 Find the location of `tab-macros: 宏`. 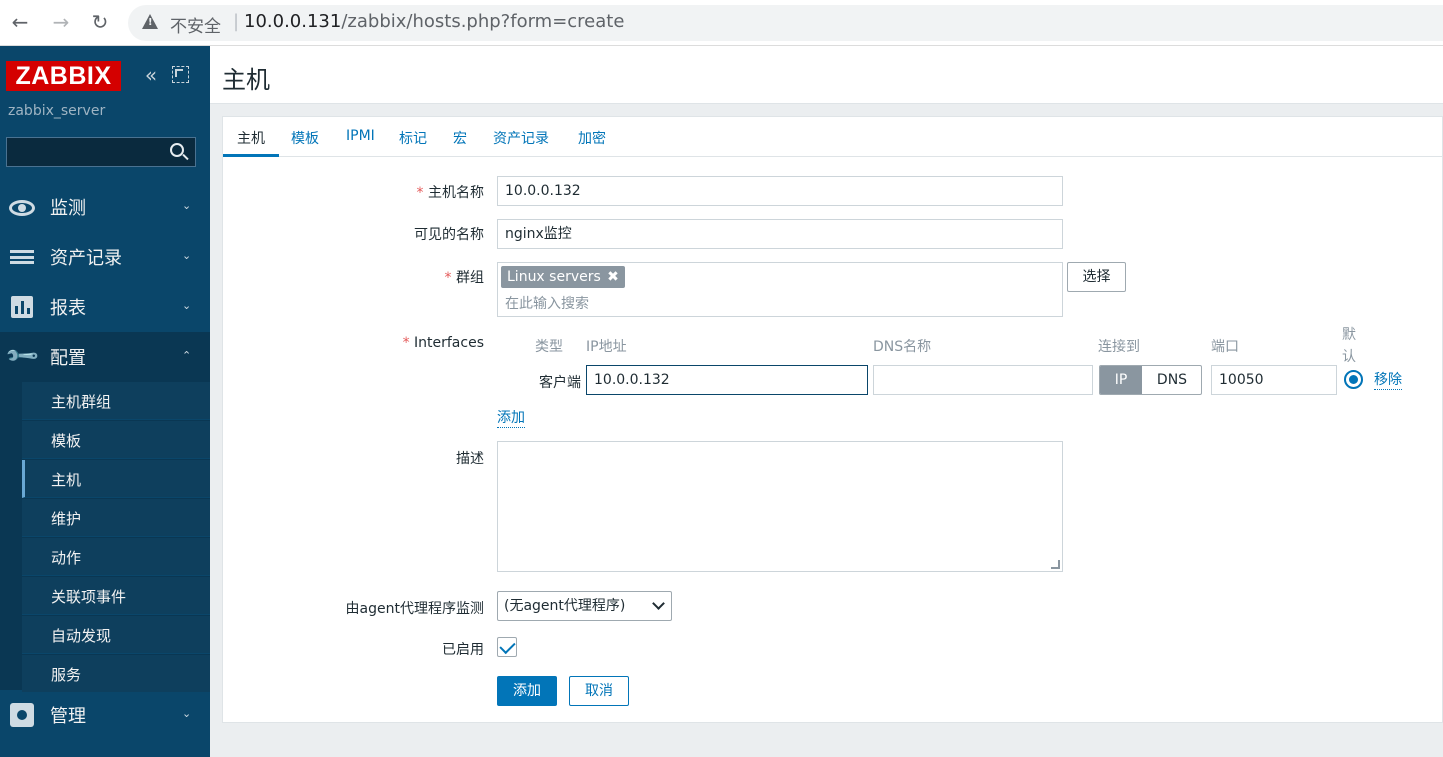

tab-macros: 宏 is located at coordinates (460, 138).